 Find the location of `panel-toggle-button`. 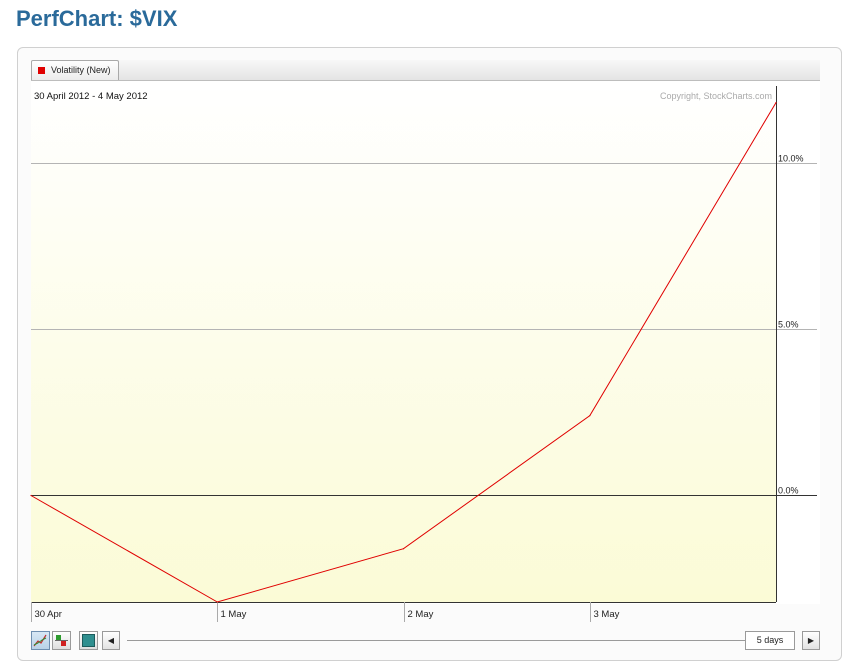

panel-toggle-button is located at coordinates (88, 640).